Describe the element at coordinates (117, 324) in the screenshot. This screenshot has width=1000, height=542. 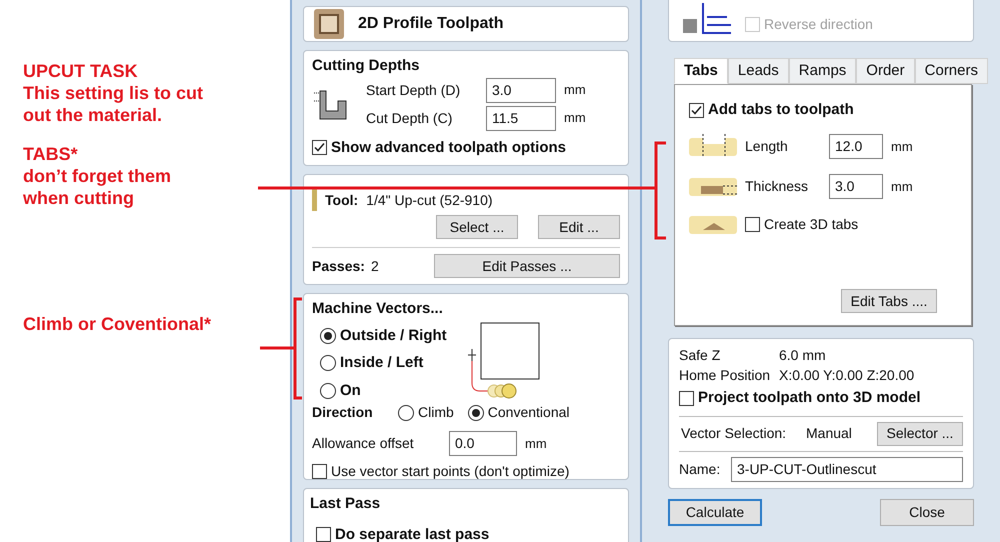
I see `annotation-title: Climb or Coventional*` at that location.